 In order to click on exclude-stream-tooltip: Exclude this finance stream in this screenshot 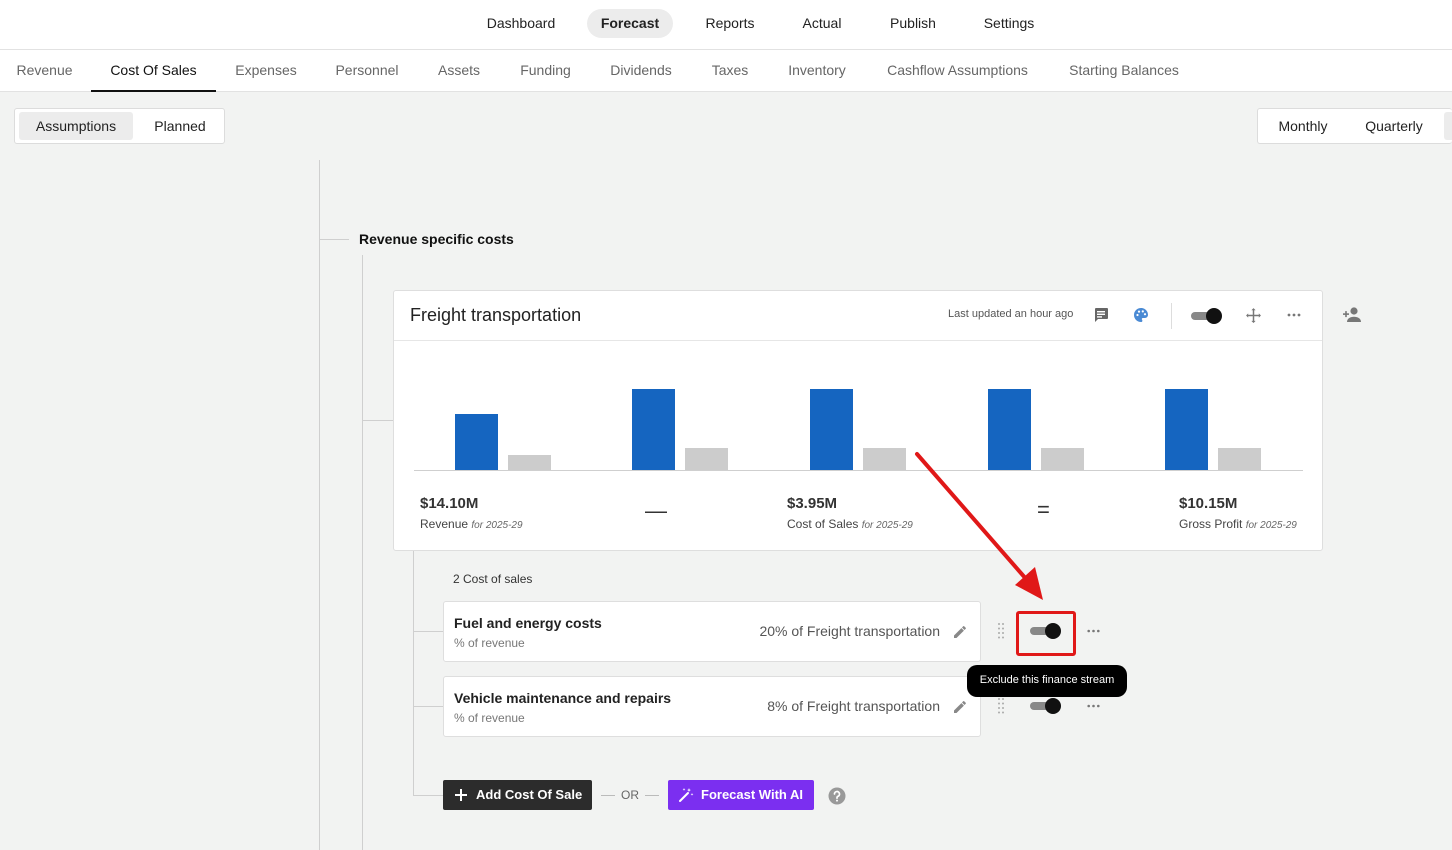, I will do `click(1047, 681)`.